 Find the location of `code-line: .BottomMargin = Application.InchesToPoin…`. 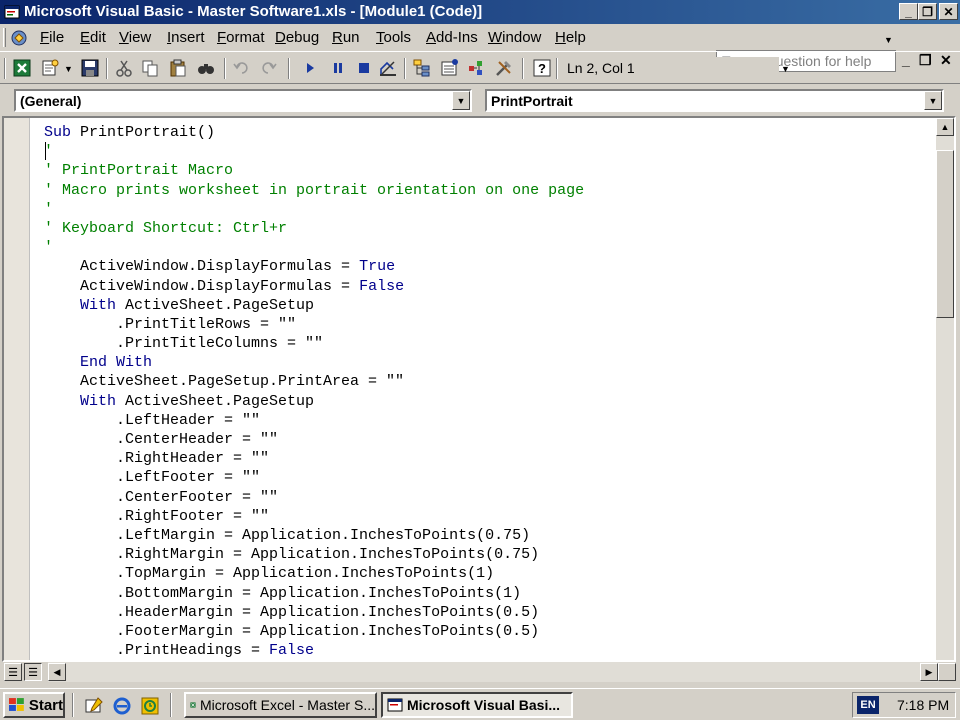

code-line: .BottomMargin = Application.InchesToPoin… is located at coordinates (314, 593).